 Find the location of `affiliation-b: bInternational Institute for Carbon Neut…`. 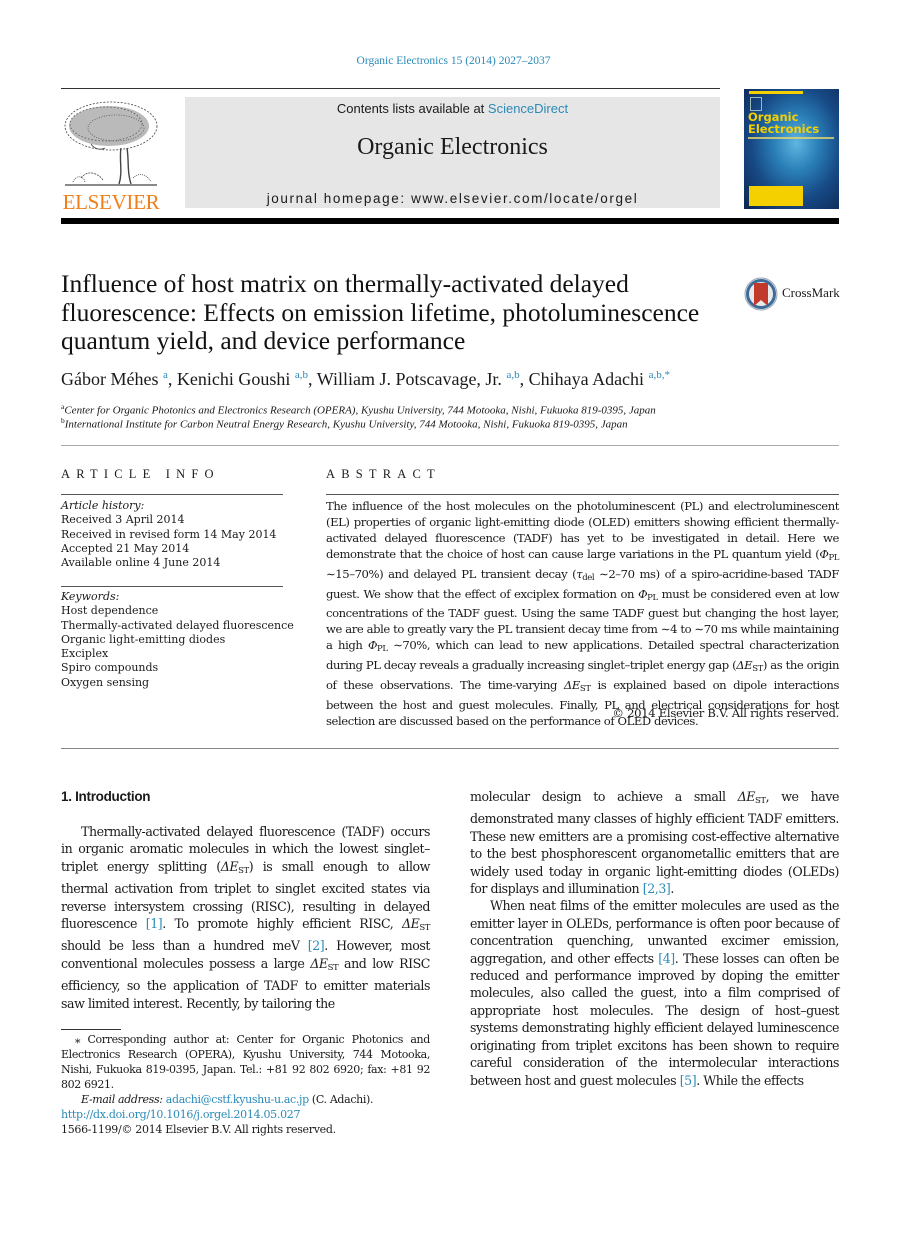

affiliation-b: bInternational Institute for Carbon Neut… is located at coordinates (344, 423).